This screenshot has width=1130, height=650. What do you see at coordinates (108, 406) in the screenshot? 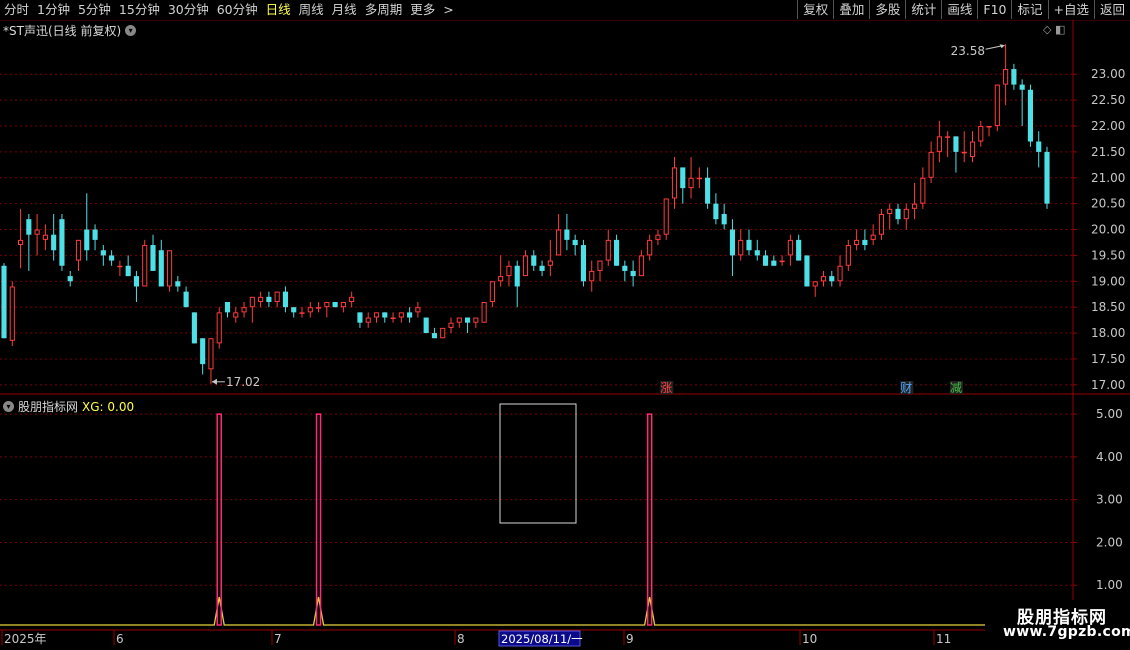
I see `xg-value: XG: 0.00` at bounding box center [108, 406].